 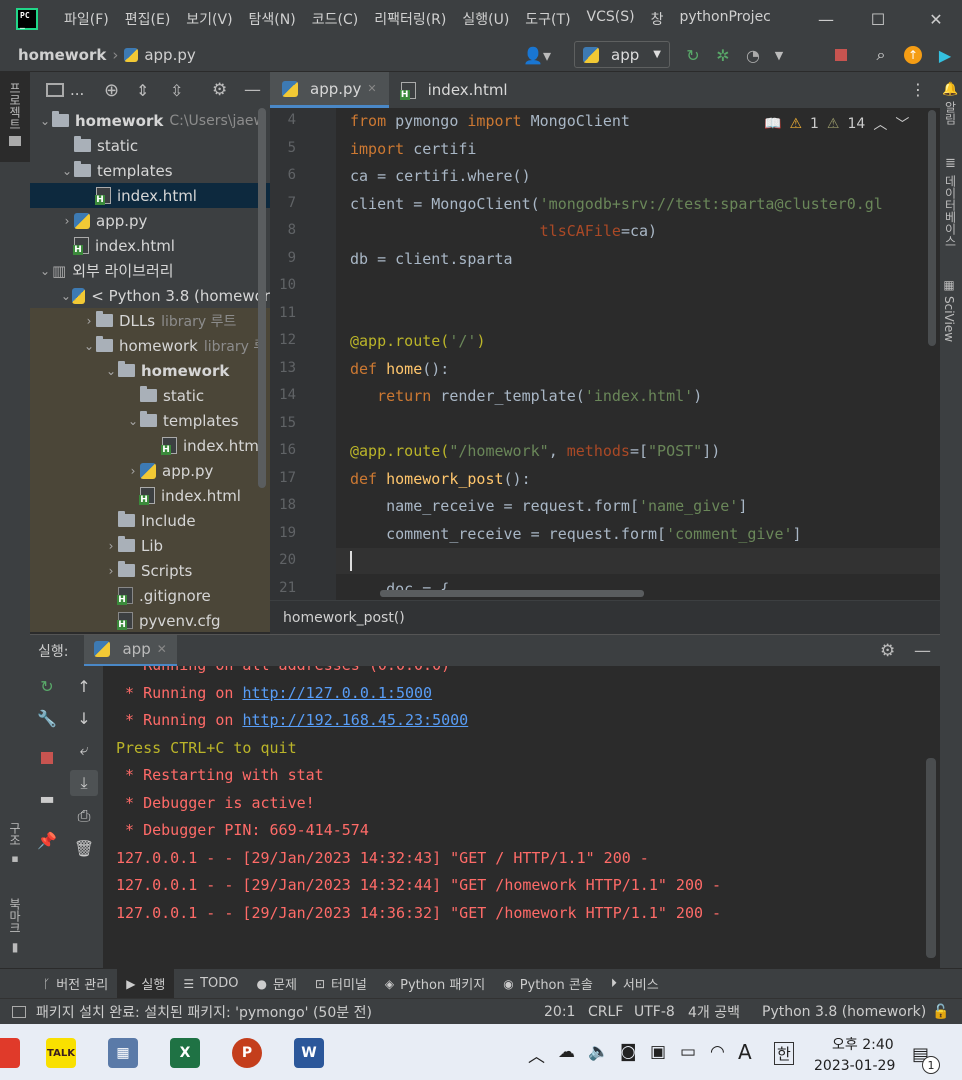 I want to click on status-message: 패키지 설치 완료: 설치된 패키지: 'pymongo' (50분 전), so click(x=204, y=1012).